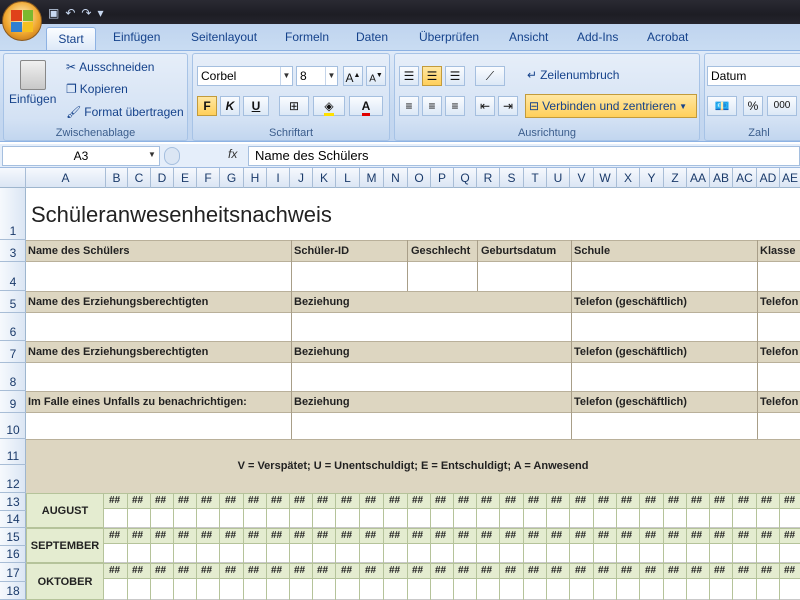  Describe the element at coordinates (745, 178) in the screenshot. I see `column-header: AC` at that location.